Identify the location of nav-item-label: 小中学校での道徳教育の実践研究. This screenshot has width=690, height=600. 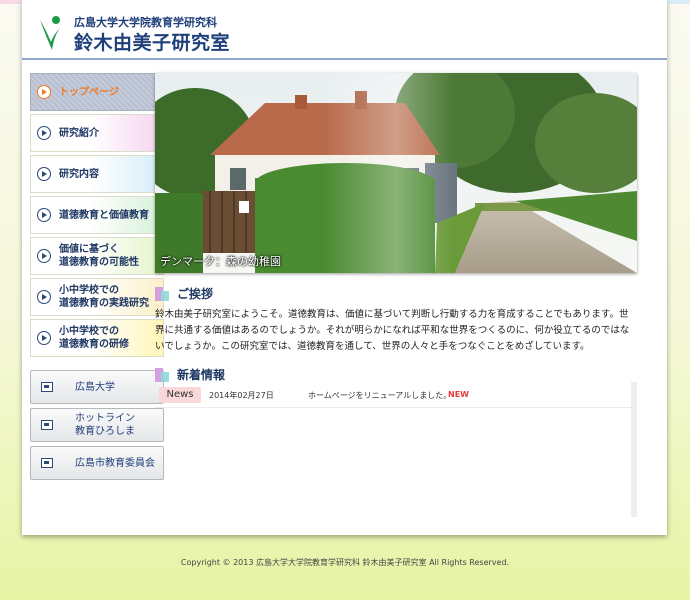
(109, 297).